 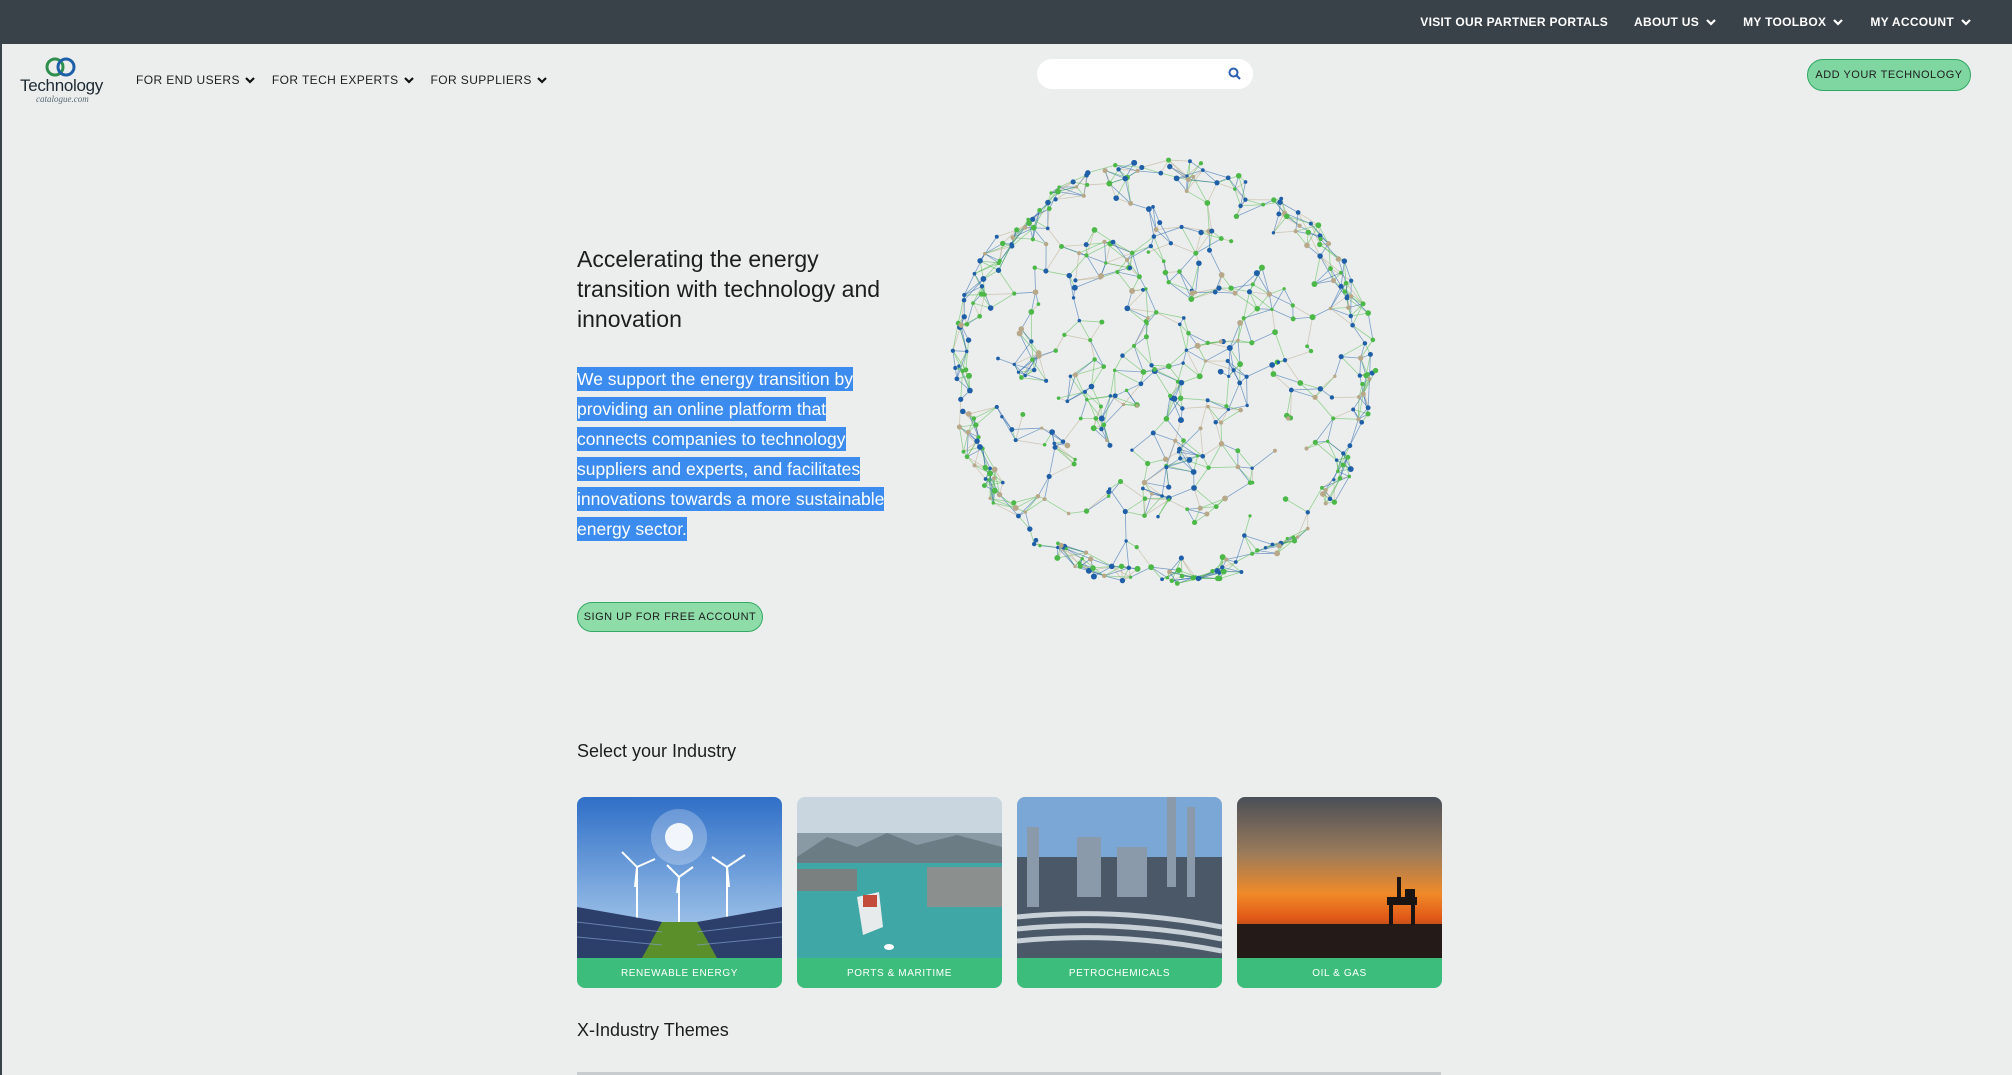 What do you see at coordinates (1785, 22) in the screenshot?
I see `my-toolbox-label: MY TOOLBOX` at bounding box center [1785, 22].